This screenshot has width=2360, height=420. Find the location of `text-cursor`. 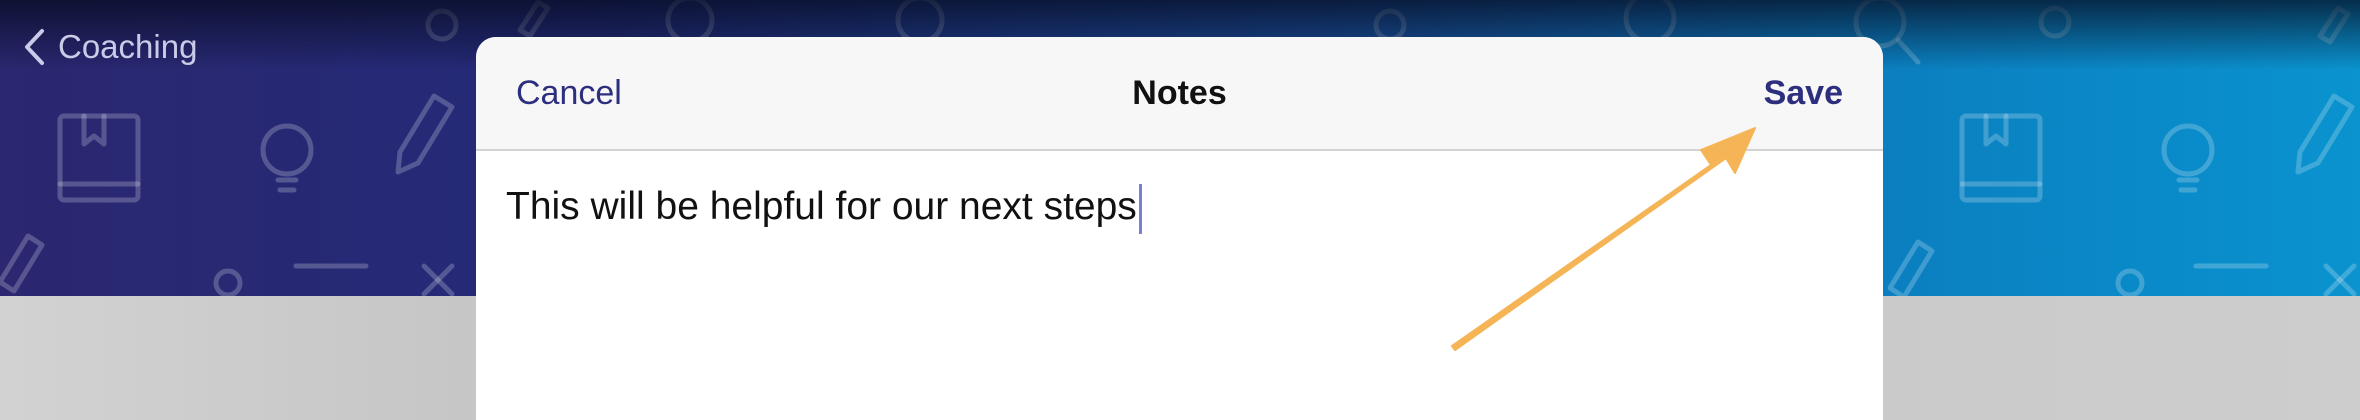

text-cursor is located at coordinates (1140, 208).